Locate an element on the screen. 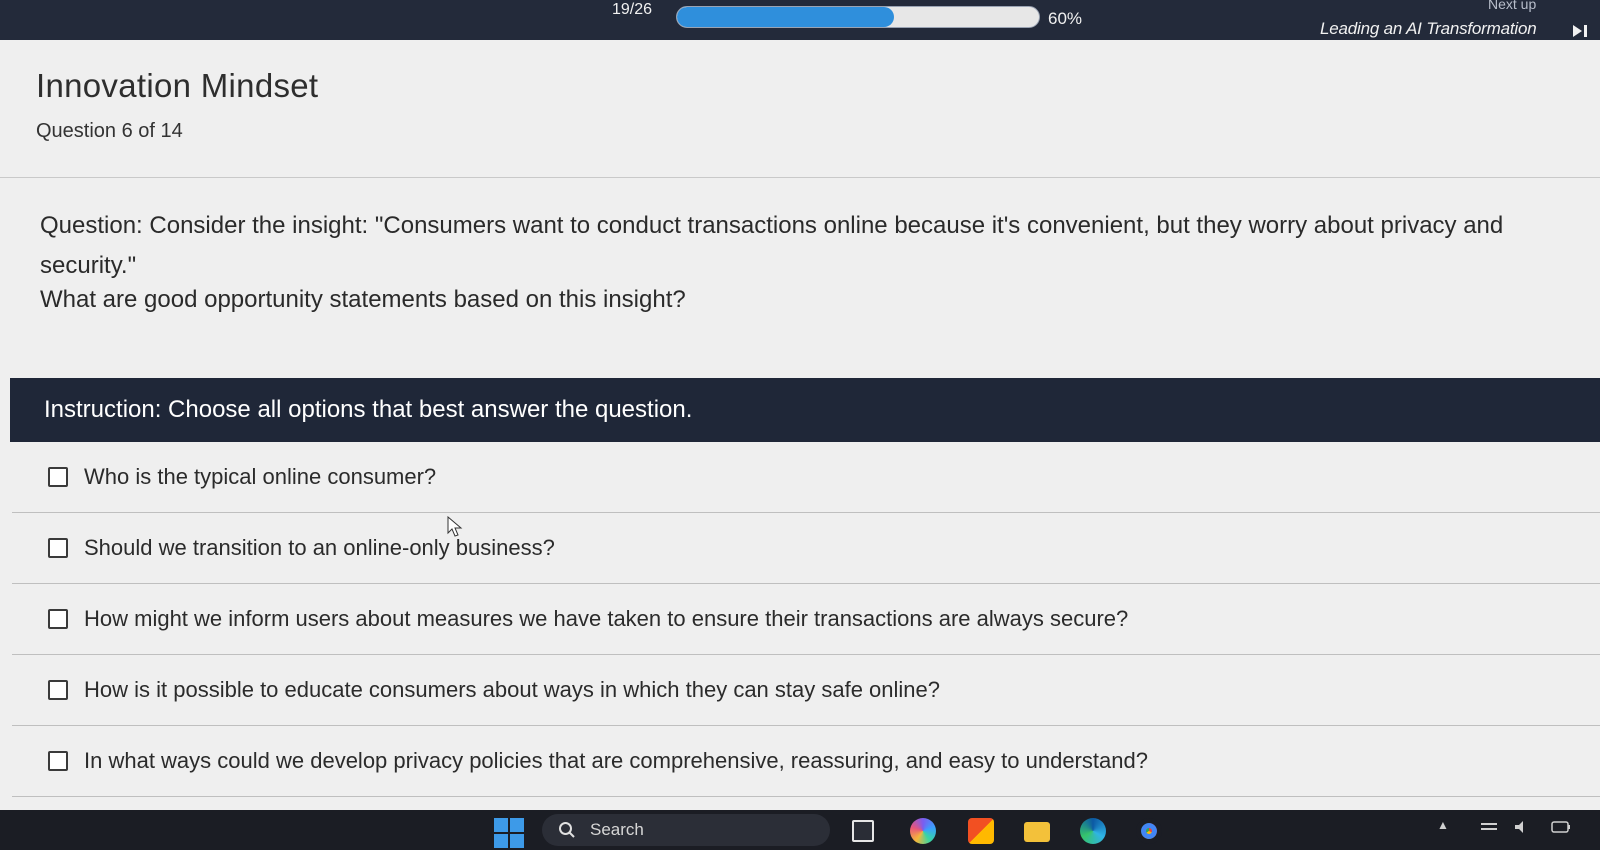 The image size is (1600, 850). store-icon is located at coordinates (981, 831).